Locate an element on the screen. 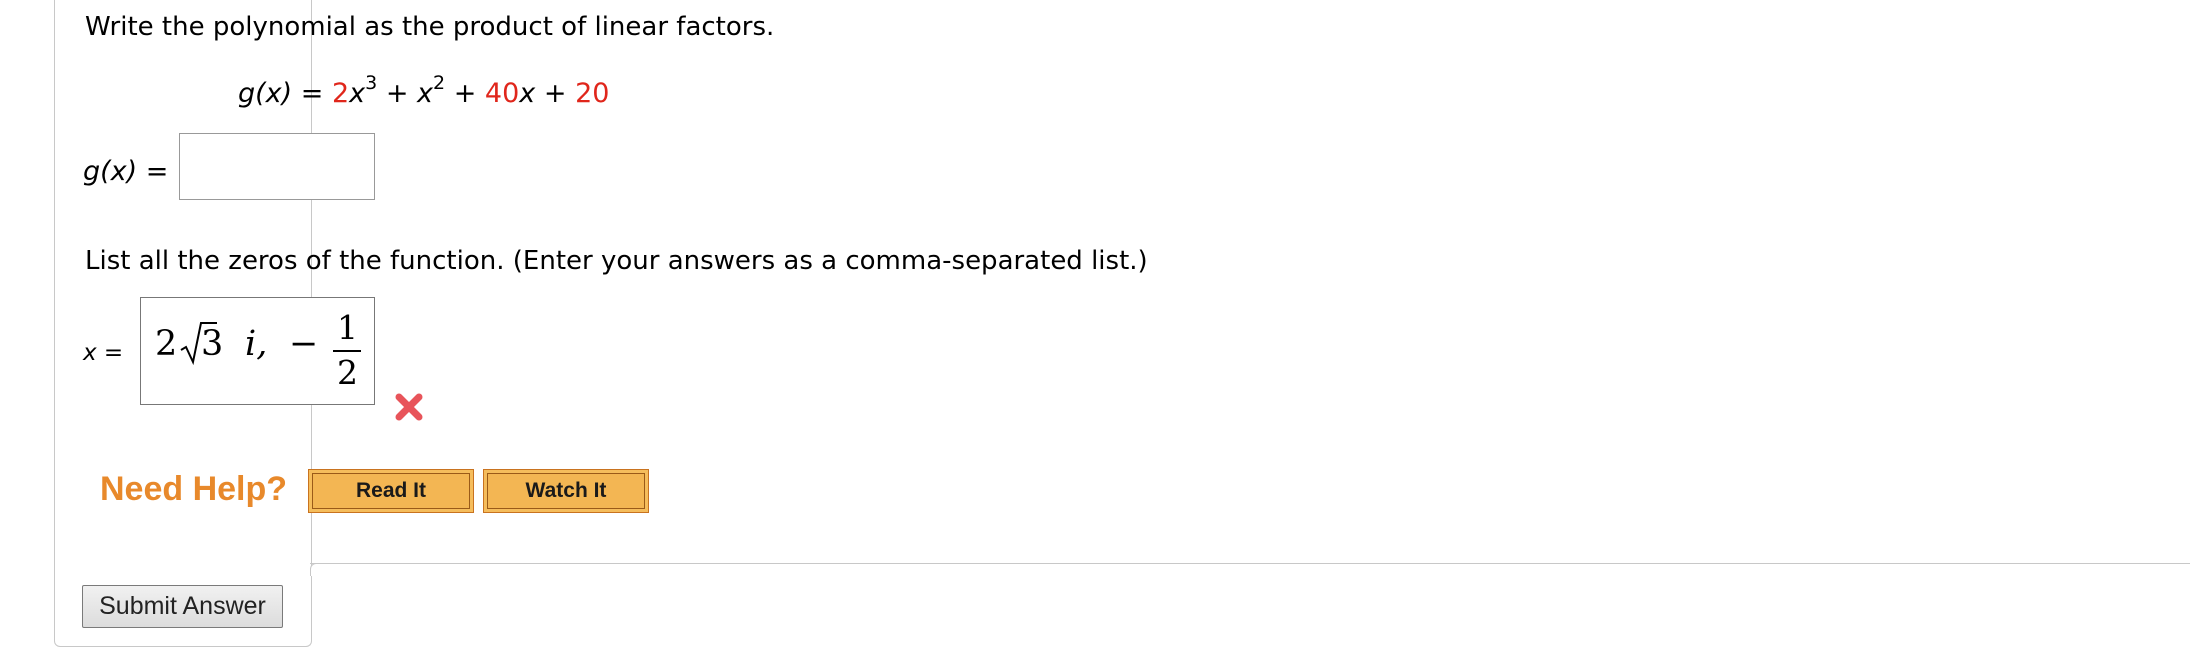  equation-var-3: x is located at coordinates (527, 93).